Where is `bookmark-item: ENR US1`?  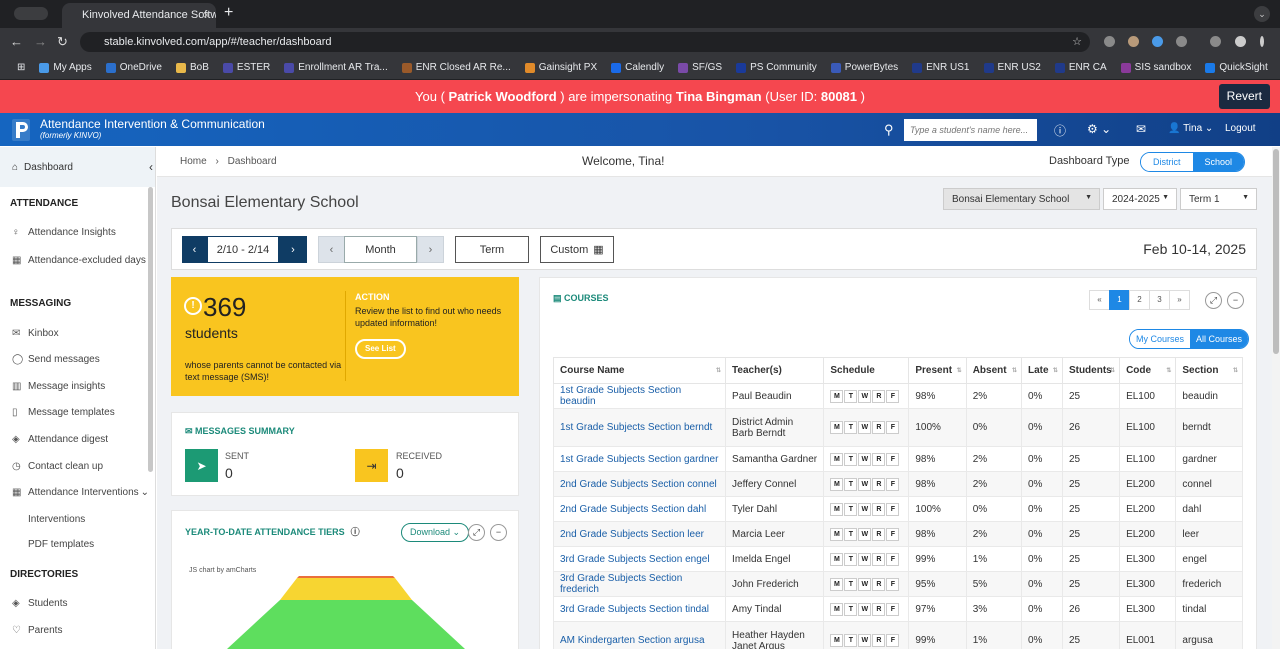
bookmark-item: ENR US1 is located at coordinates (940, 67).